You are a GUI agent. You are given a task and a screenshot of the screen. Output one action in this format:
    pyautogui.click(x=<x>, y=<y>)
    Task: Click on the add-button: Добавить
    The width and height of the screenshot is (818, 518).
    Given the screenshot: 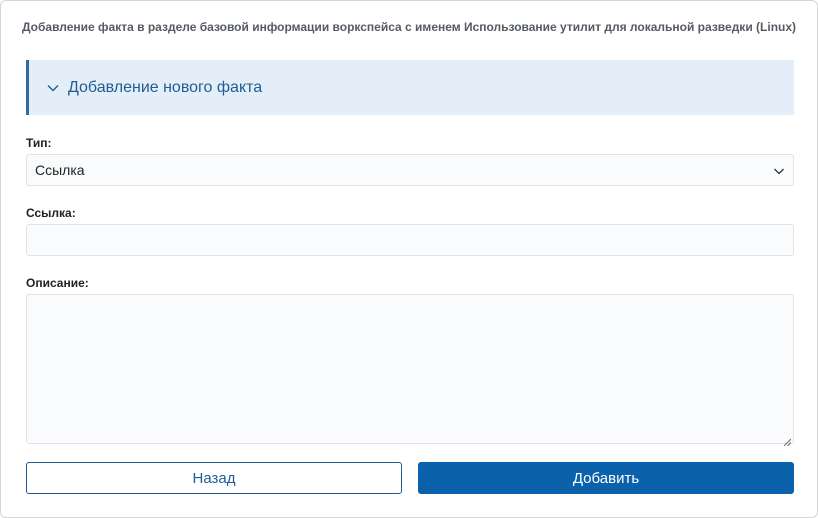 What is the action you would take?
    pyautogui.click(x=606, y=478)
    